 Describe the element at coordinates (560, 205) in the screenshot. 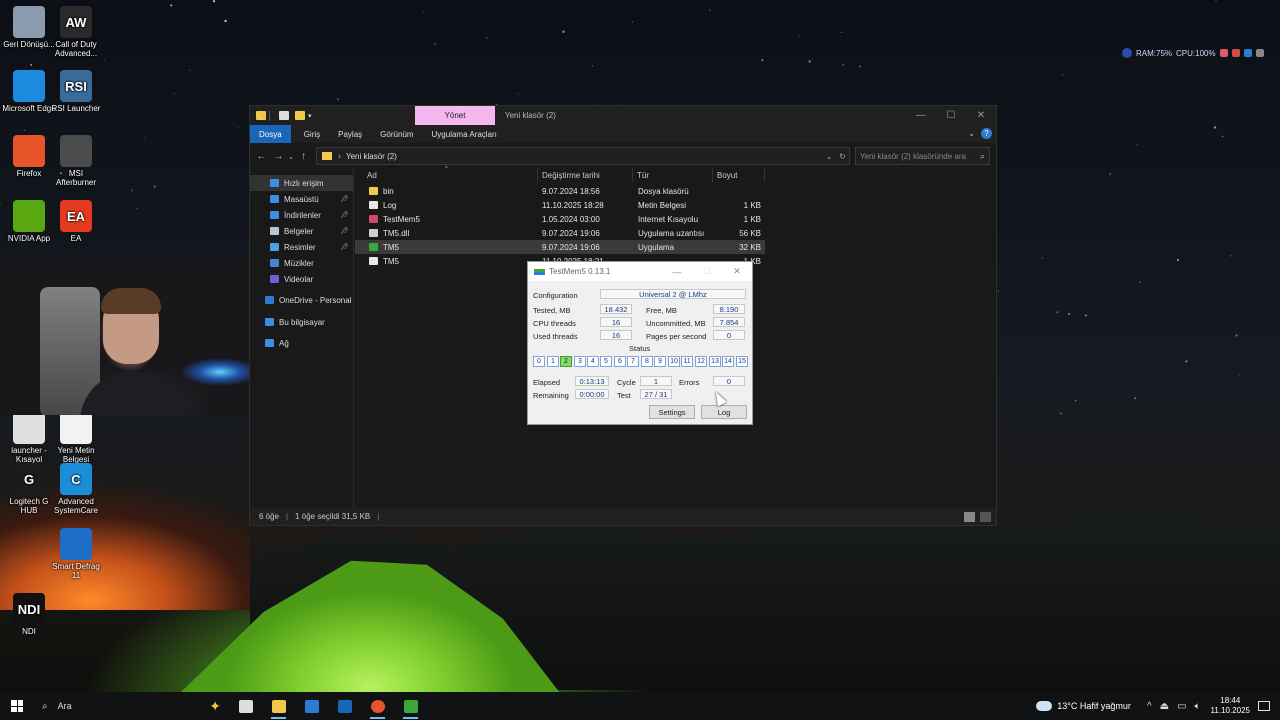

I see `file-row: Log 11.10.2025 18:28 Metin Belgesi 1 KB` at that location.